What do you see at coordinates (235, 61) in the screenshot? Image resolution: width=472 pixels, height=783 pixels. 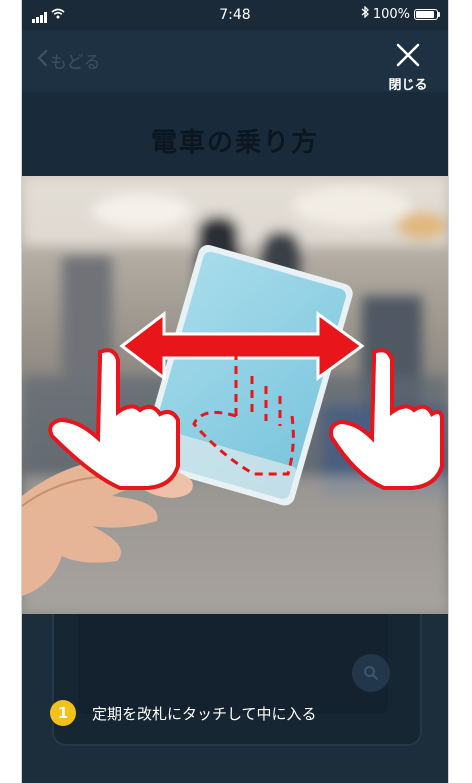 I see `nav-bar: もどる 閉じる` at bounding box center [235, 61].